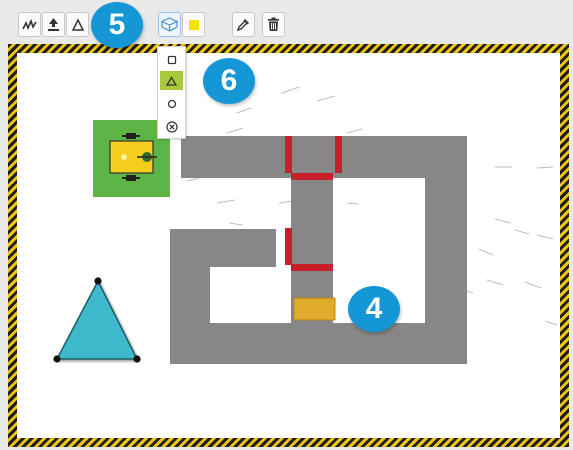 This screenshot has width=573, height=450. What do you see at coordinates (97, 320) in the screenshot?
I see `triangle-shape` at bounding box center [97, 320].